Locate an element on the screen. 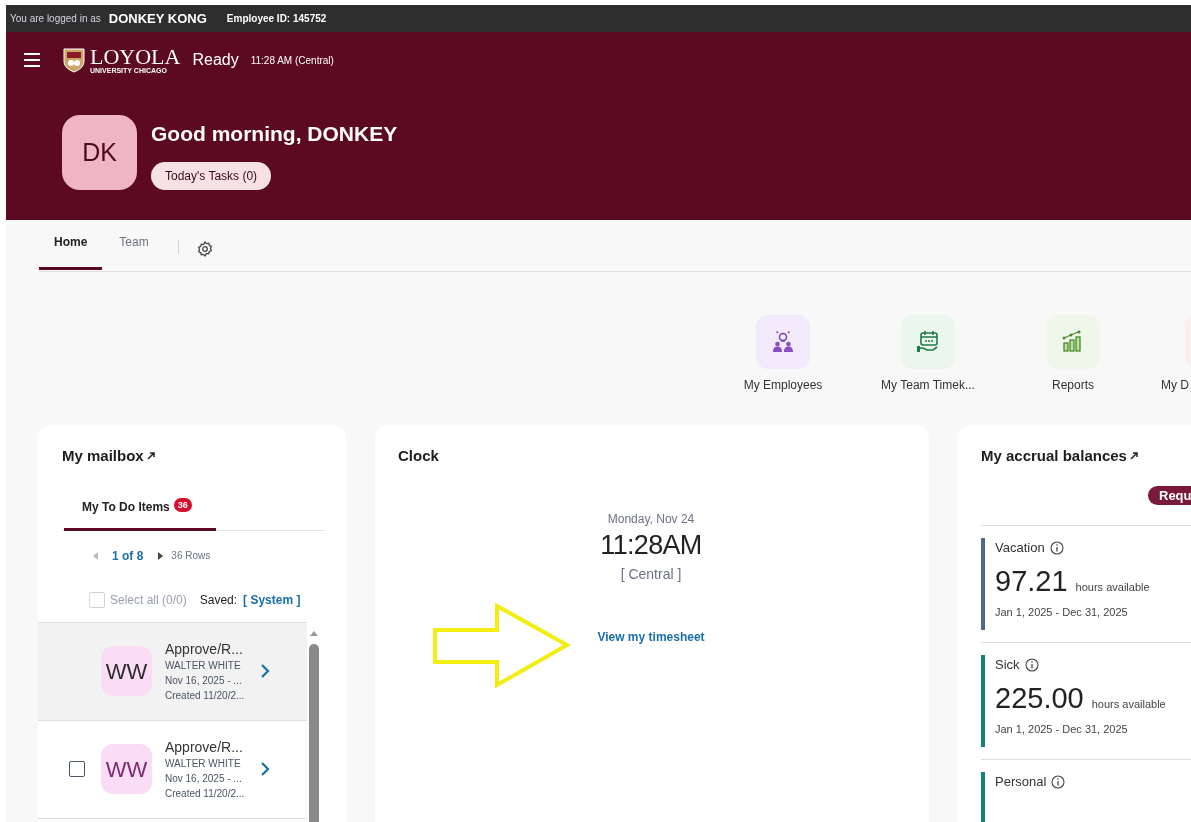  time-zone: [ Central ] is located at coordinates (651, 574).